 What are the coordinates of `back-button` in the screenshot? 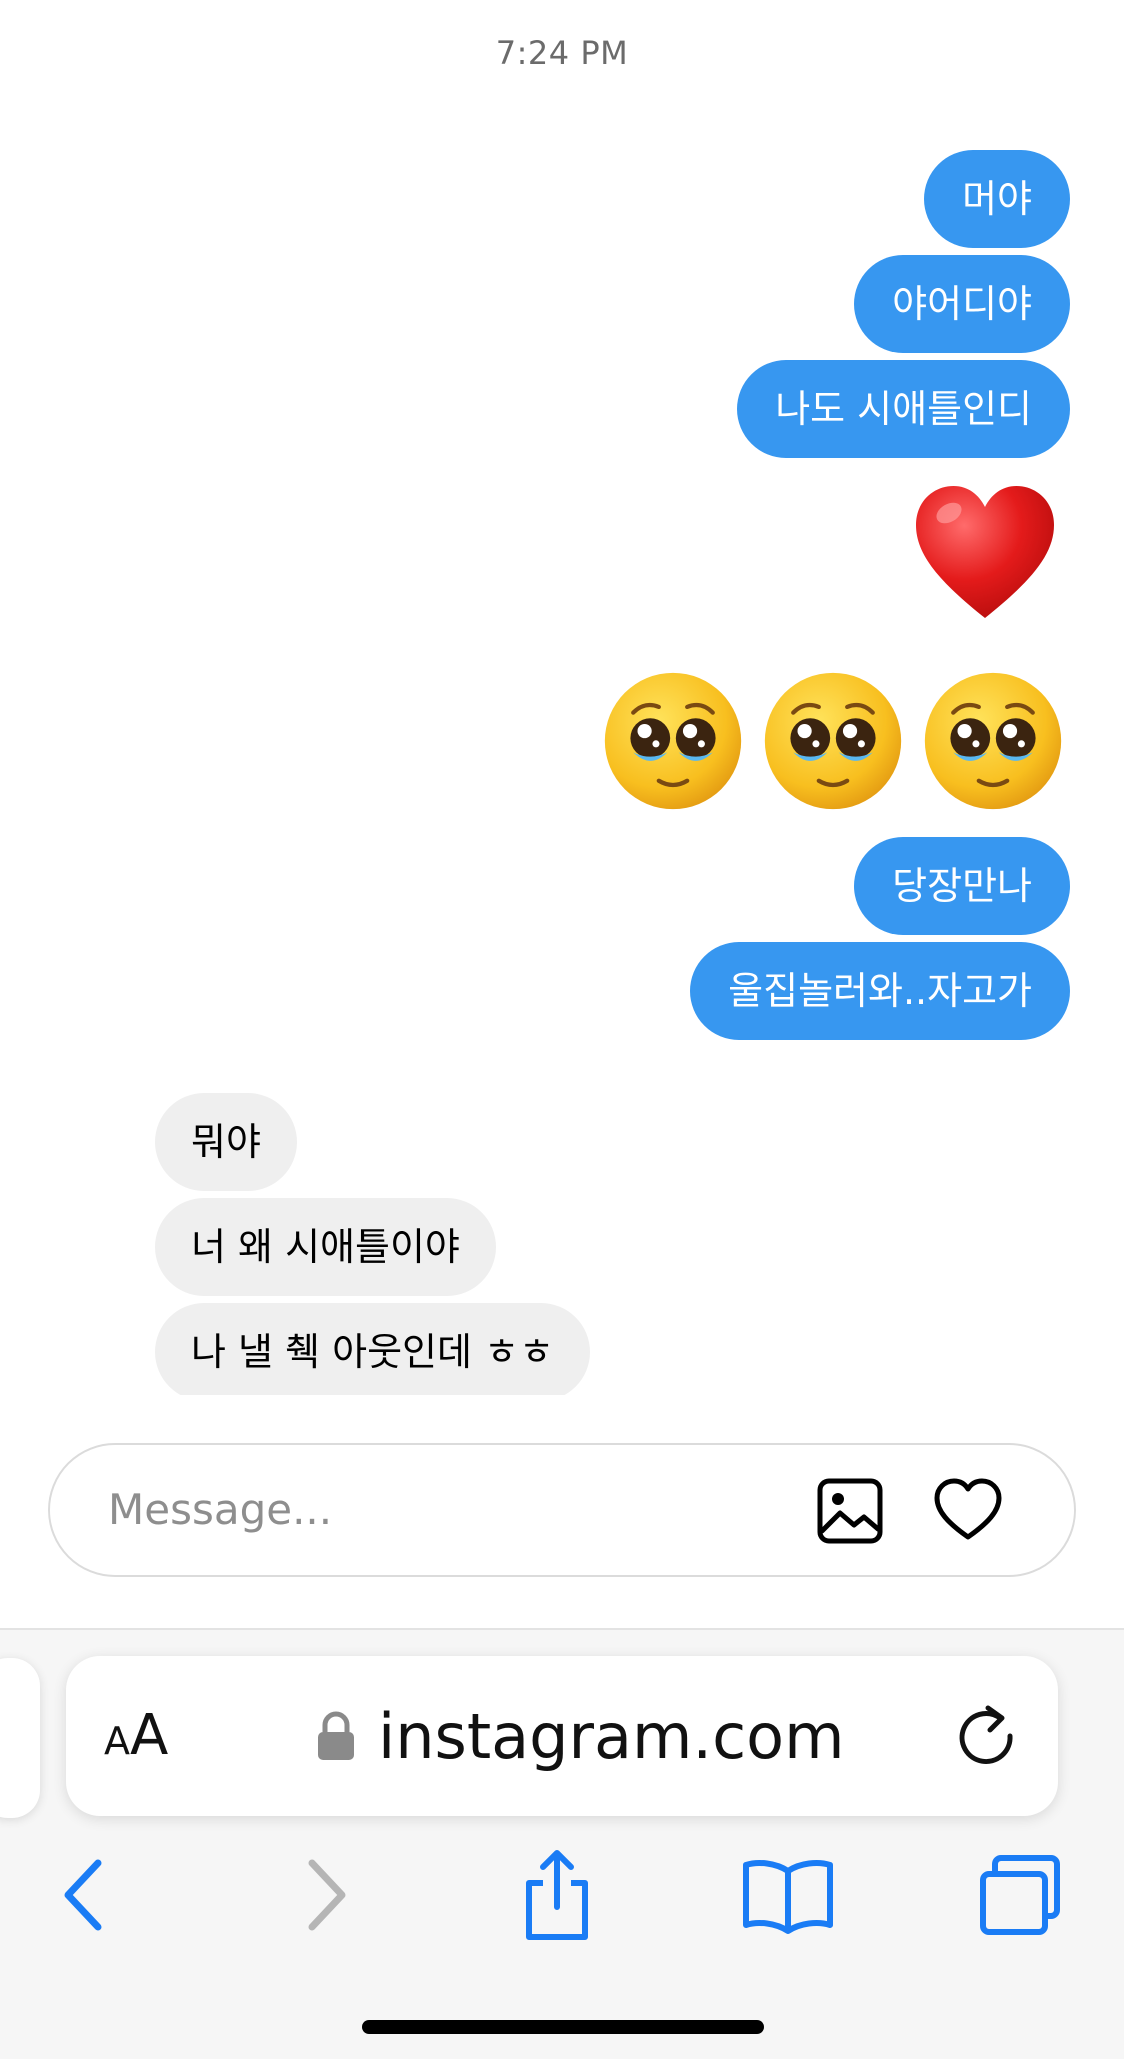 It's located at (84, 1895).